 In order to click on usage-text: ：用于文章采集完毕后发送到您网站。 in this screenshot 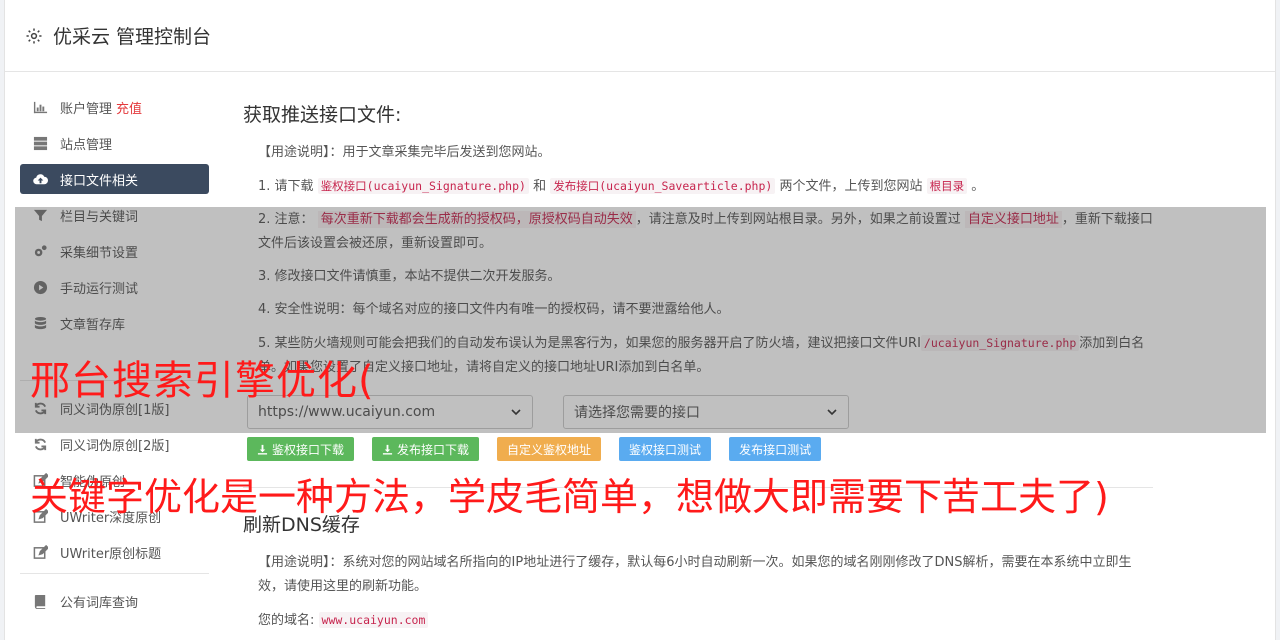, I will do `click(440, 152)`.